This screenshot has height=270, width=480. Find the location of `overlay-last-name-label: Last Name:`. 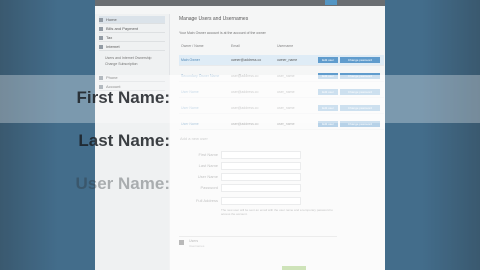

overlay-last-name-label: Last Name: is located at coordinates (124, 140).